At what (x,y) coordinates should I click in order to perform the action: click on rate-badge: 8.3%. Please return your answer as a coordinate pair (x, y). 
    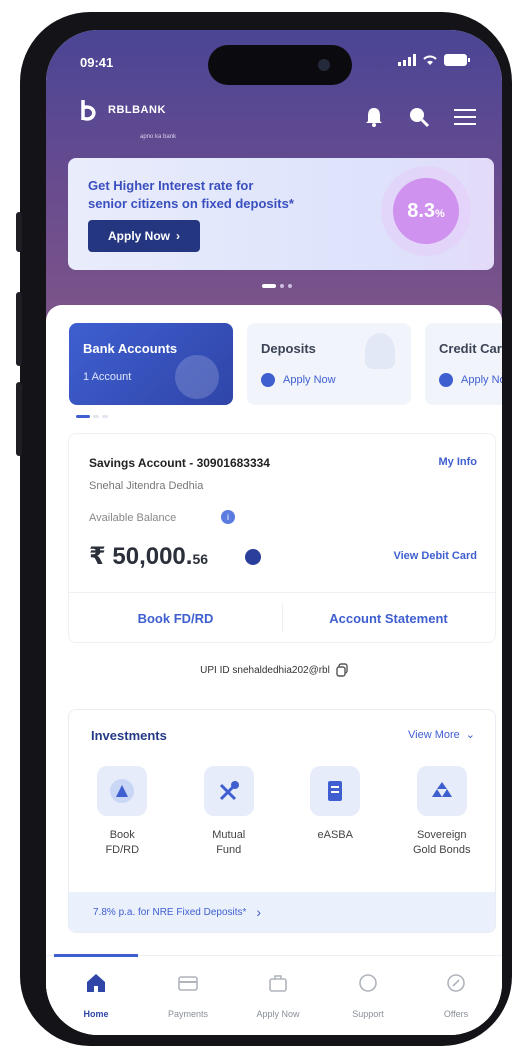
    Looking at the image, I should click on (426, 211).